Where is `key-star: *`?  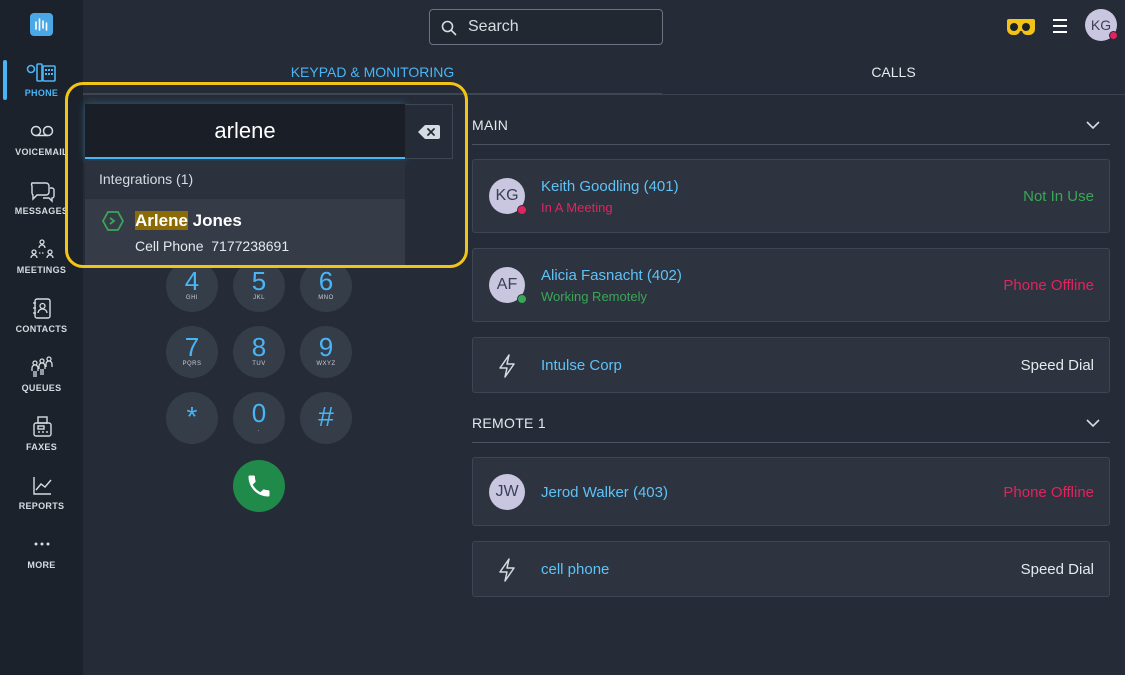
key-star: * is located at coordinates (192, 418).